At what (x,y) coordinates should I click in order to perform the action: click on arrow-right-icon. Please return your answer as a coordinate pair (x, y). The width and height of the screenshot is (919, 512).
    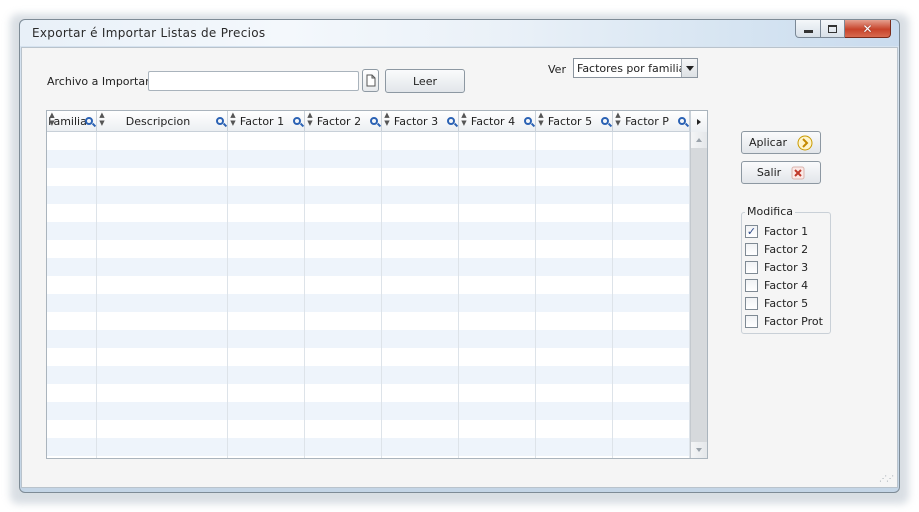
    Looking at the image, I should click on (805, 142).